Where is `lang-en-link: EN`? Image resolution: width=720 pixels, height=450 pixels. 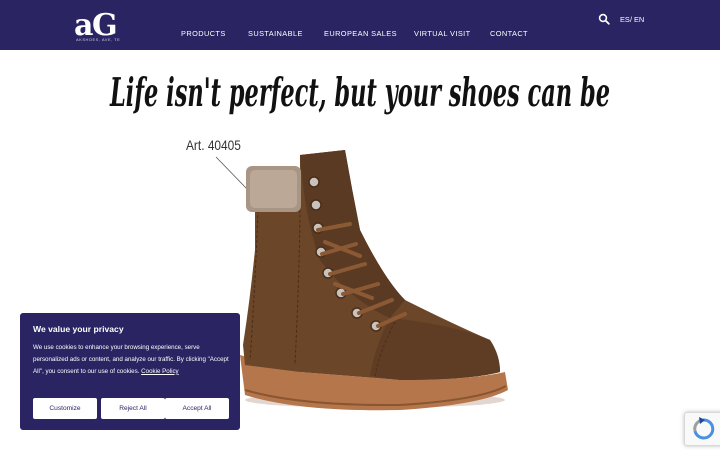
lang-en-link: EN is located at coordinates (639, 19).